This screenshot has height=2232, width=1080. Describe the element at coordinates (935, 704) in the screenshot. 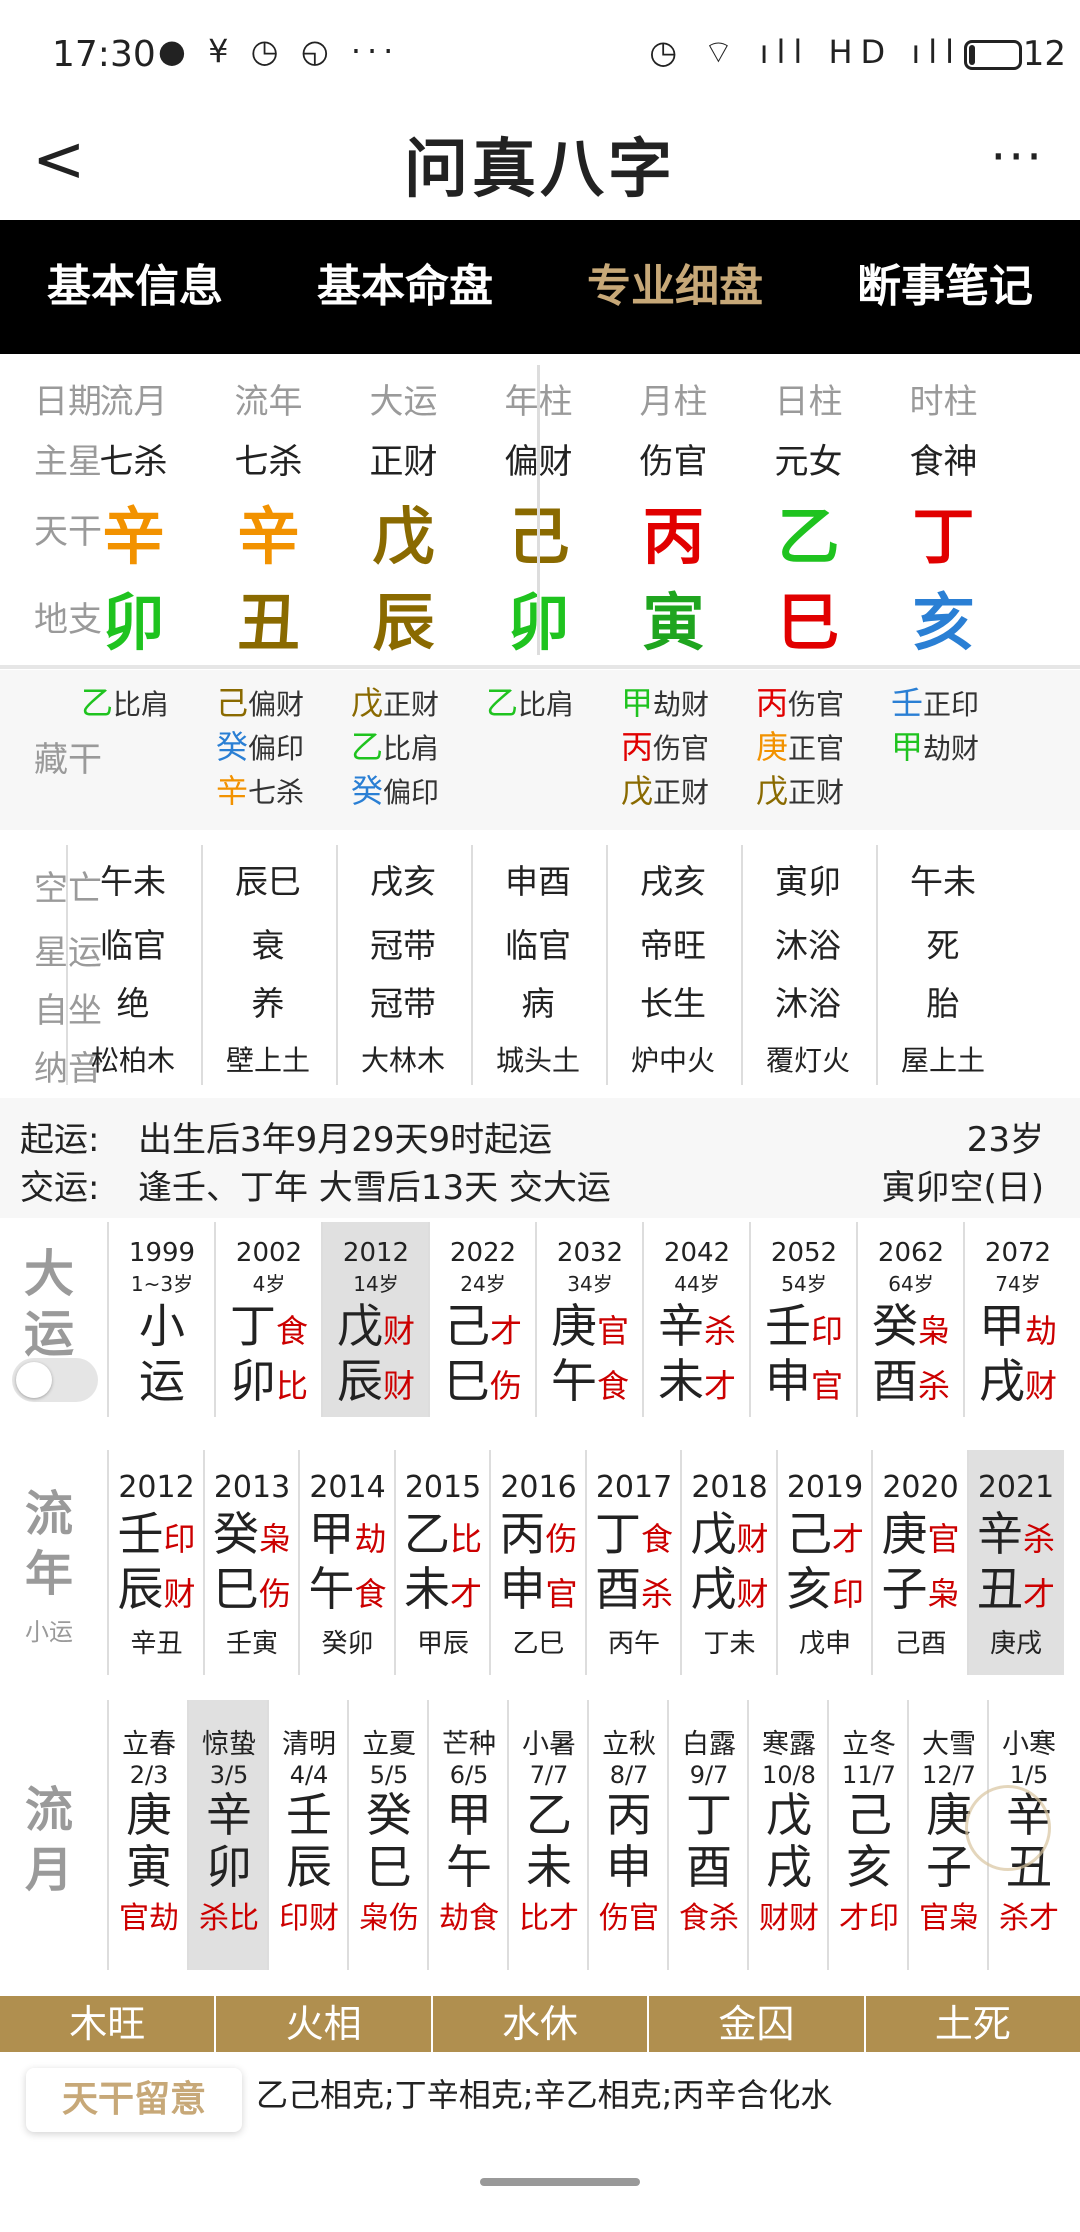

I see `canggan-item: 壬正印` at that location.